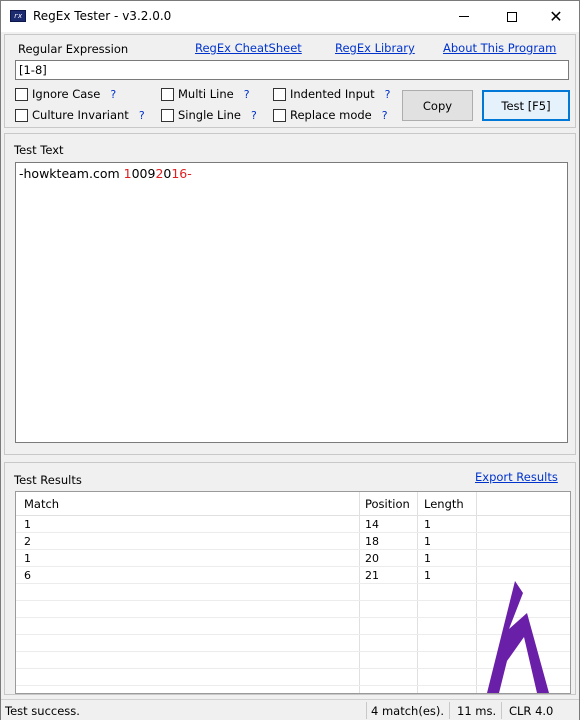 The height and width of the screenshot is (720, 580). Describe the element at coordinates (113, 94) in the screenshot. I see `ignore-case-help: ?` at that location.